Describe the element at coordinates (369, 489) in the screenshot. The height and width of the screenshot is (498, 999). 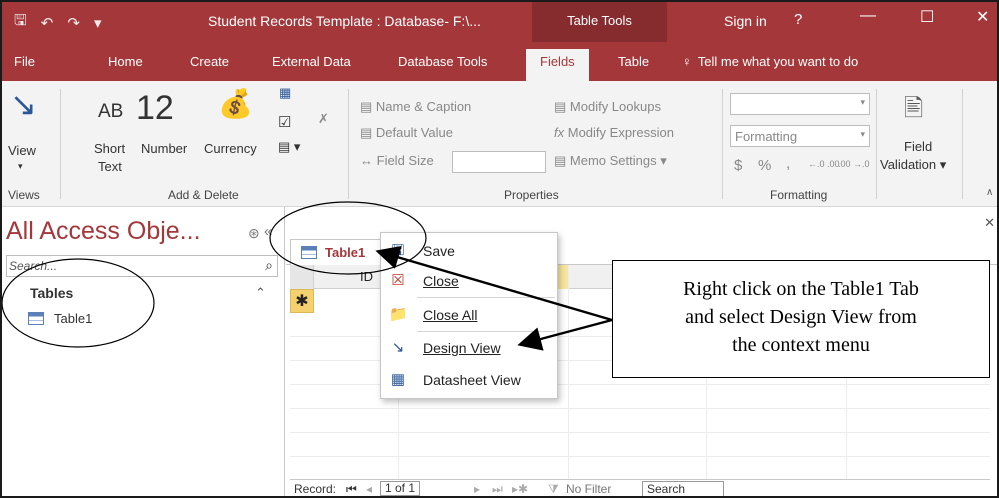
I see `previous-record-icon: ◂` at that location.